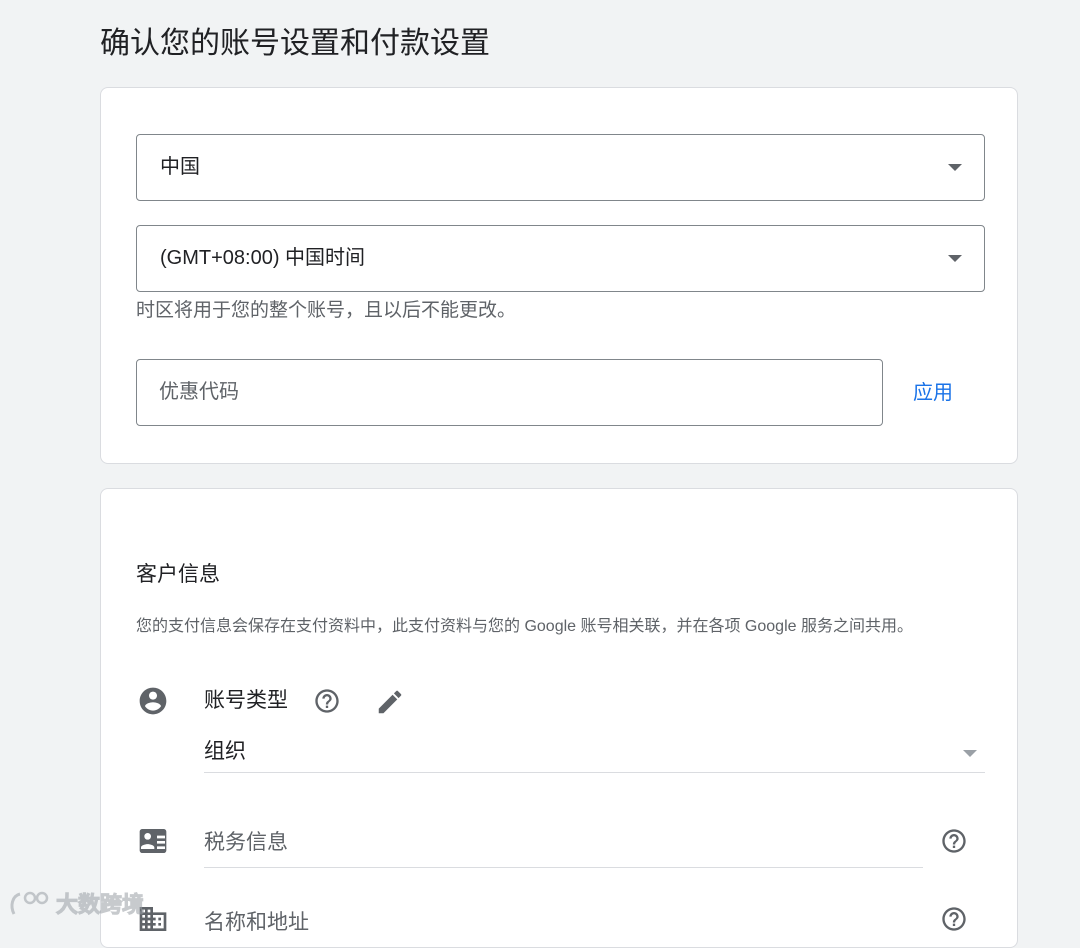  What do you see at coordinates (933, 393) in the screenshot?
I see `apply-button: 应用` at bounding box center [933, 393].